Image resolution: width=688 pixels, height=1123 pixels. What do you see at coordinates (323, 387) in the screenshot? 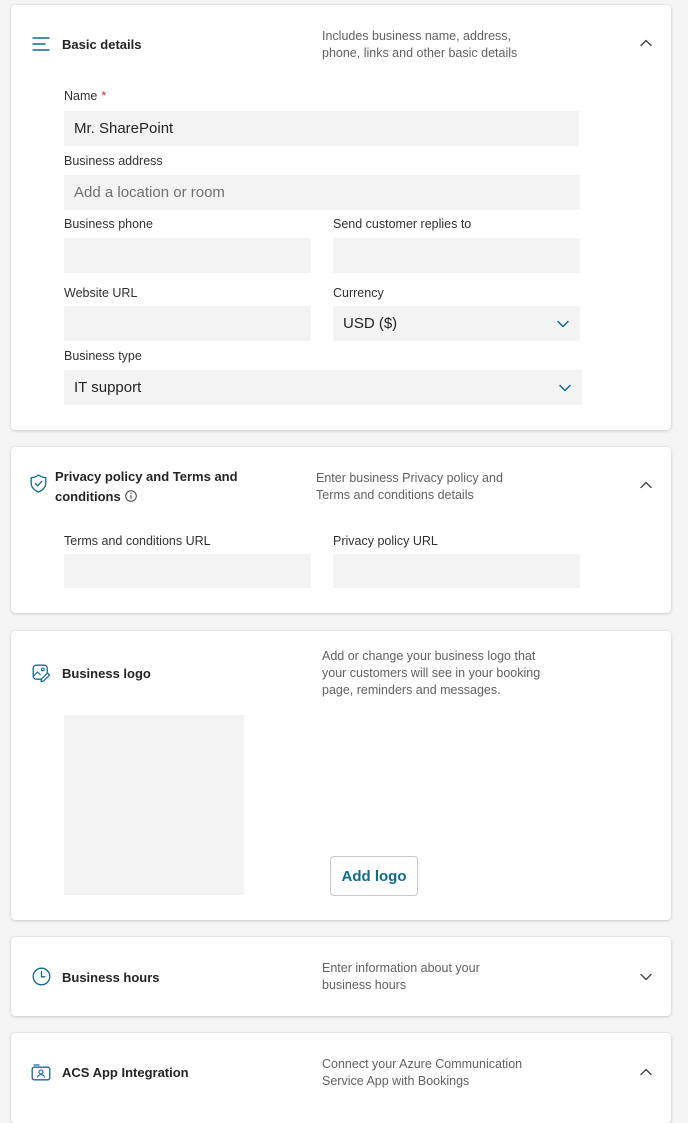
I see `business-type-dropdown: IT support` at bounding box center [323, 387].